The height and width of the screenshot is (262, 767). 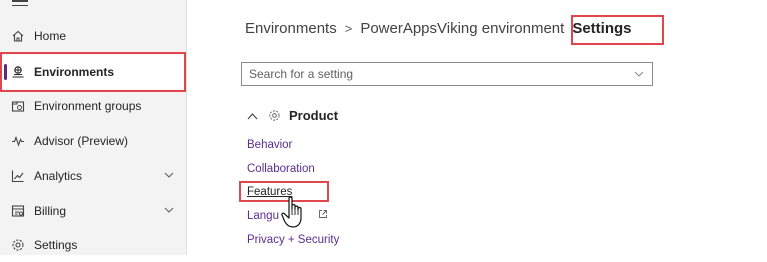 What do you see at coordinates (58, 176) in the screenshot?
I see `sidebar-item-label: Analytics` at bounding box center [58, 176].